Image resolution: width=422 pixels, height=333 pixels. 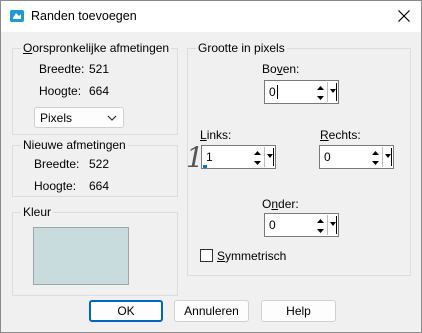 What do you see at coordinates (60, 91) in the screenshot?
I see `original-height-label: Hoogte:` at bounding box center [60, 91].